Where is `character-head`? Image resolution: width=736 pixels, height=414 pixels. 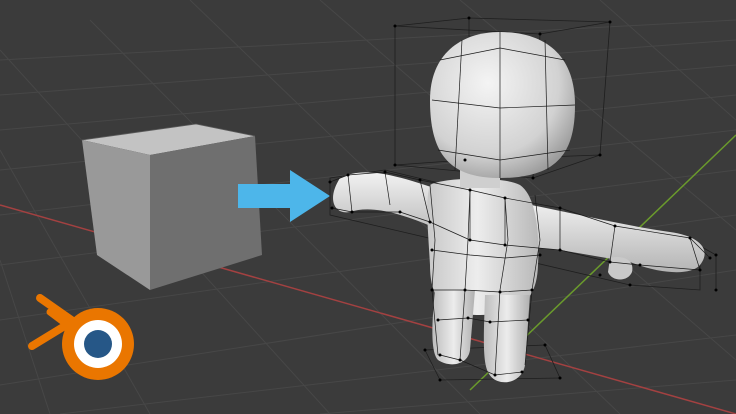
character-head is located at coordinates (502, 105).